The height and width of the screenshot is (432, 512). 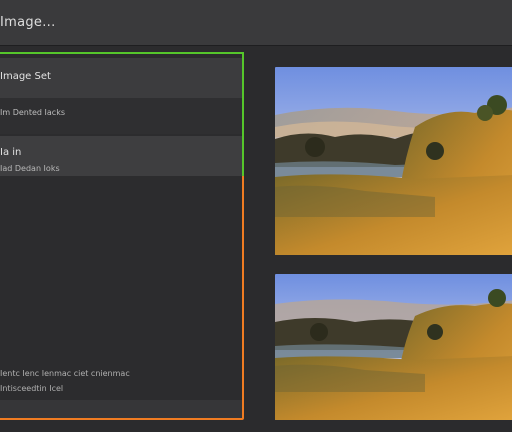 What do you see at coordinates (32, 388) in the screenshot?
I see `footer-text: Intisceedtin Icel` at bounding box center [32, 388].